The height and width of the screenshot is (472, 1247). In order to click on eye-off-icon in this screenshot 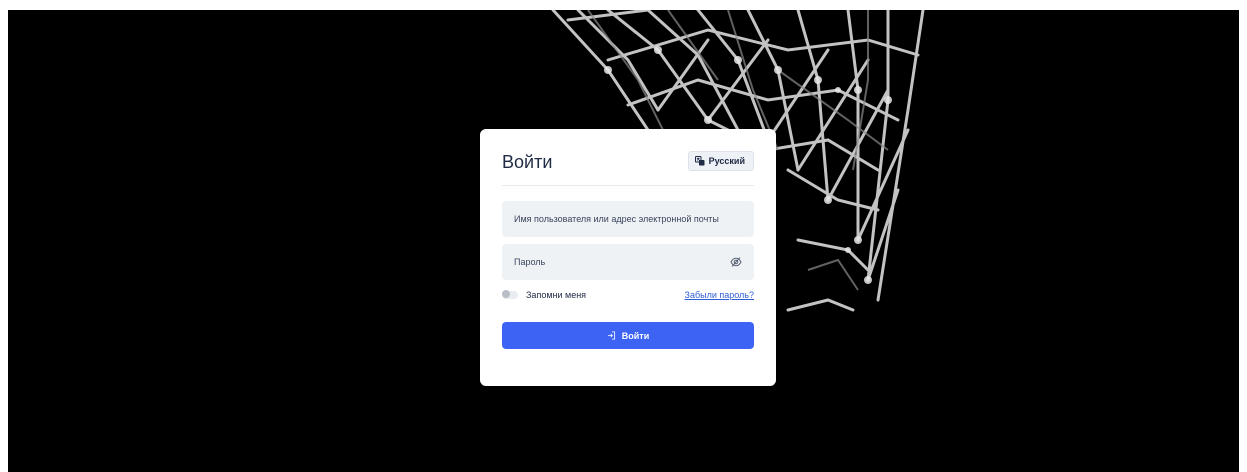, I will do `click(736, 262)`.